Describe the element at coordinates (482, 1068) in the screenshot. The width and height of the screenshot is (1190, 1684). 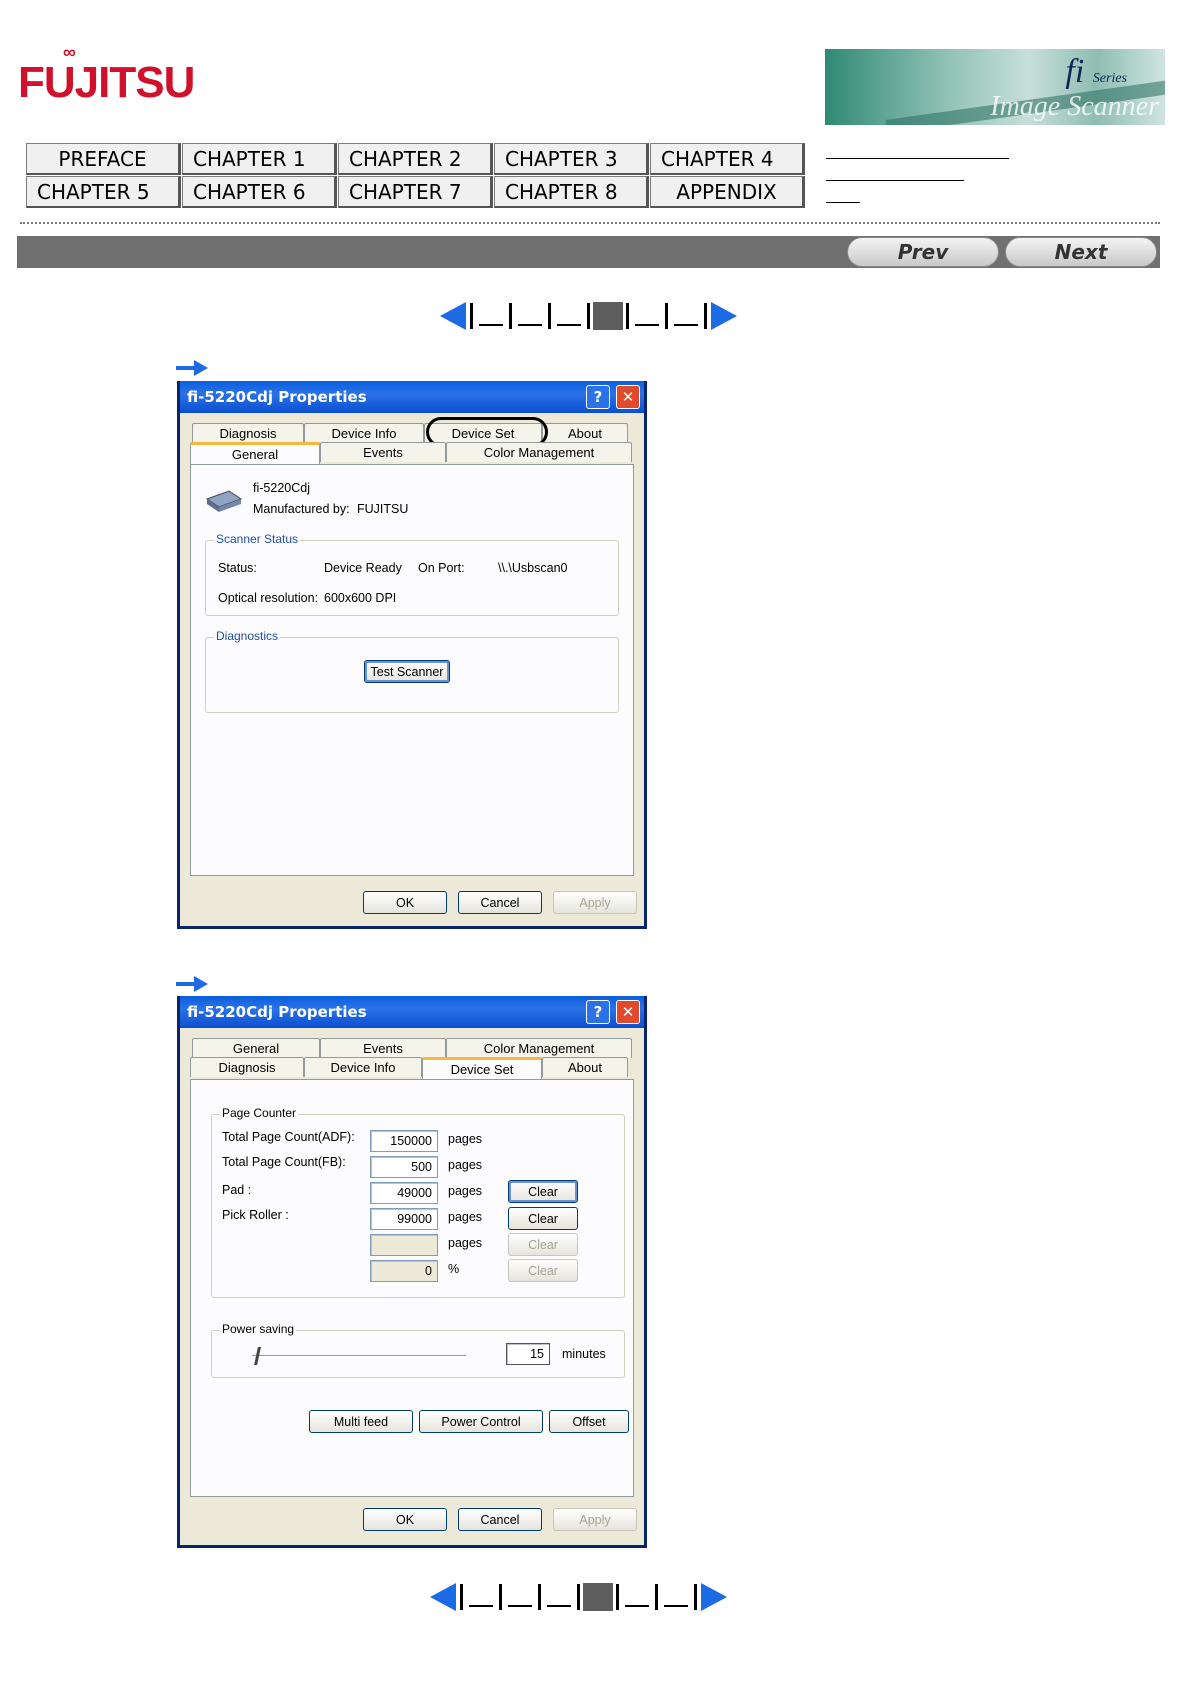
I see `tab-device-set: Device Set` at that location.